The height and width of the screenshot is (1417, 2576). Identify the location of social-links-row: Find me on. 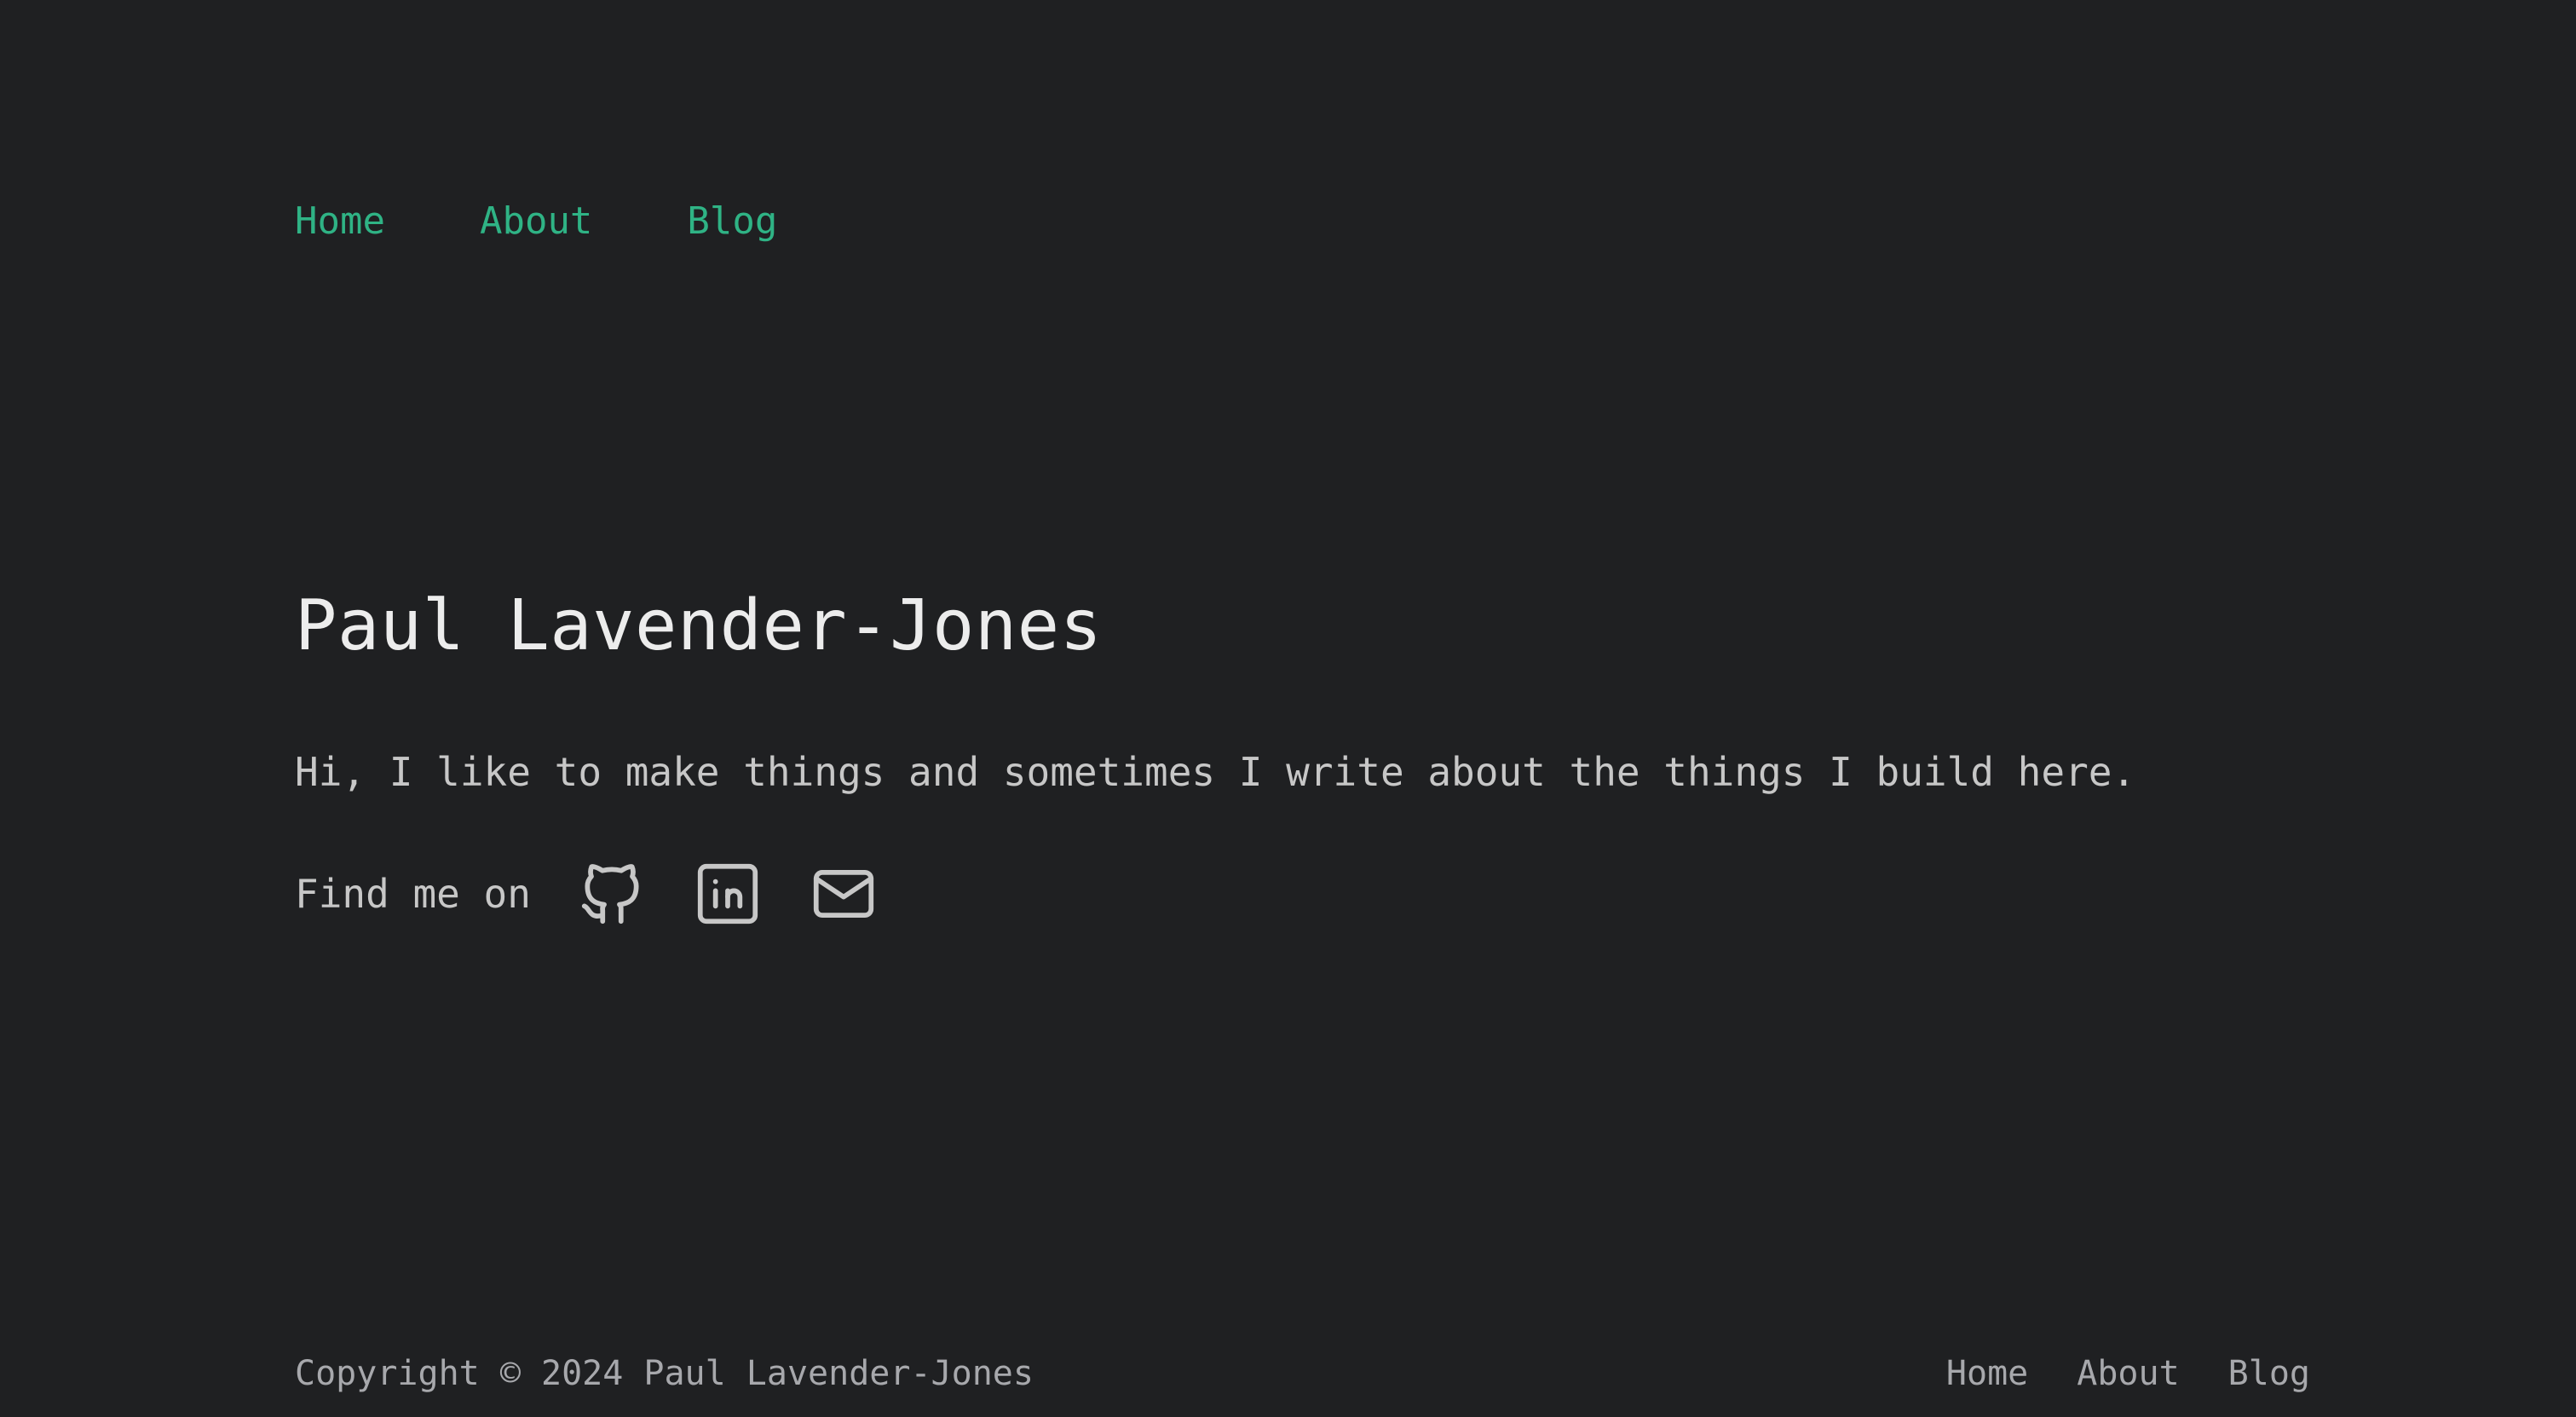
(587, 893).